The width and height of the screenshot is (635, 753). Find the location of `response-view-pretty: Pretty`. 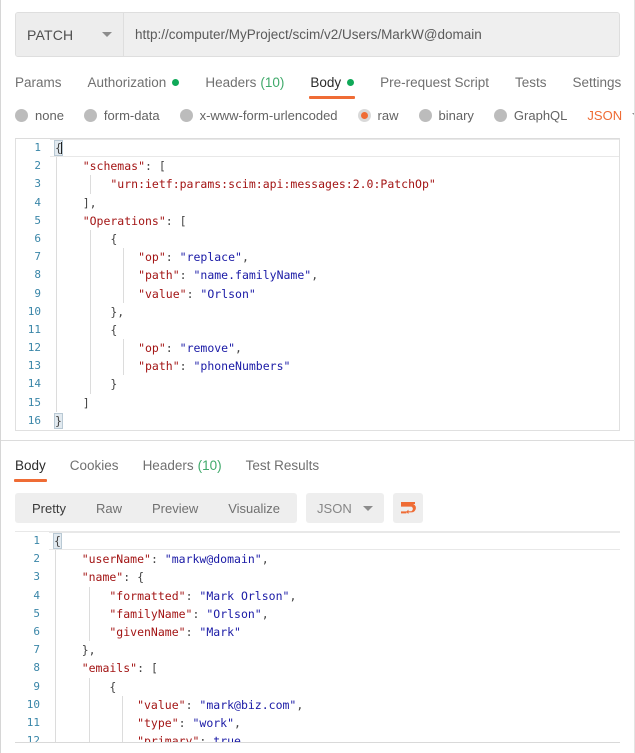

response-view-pretty: Pretty is located at coordinates (49, 508).